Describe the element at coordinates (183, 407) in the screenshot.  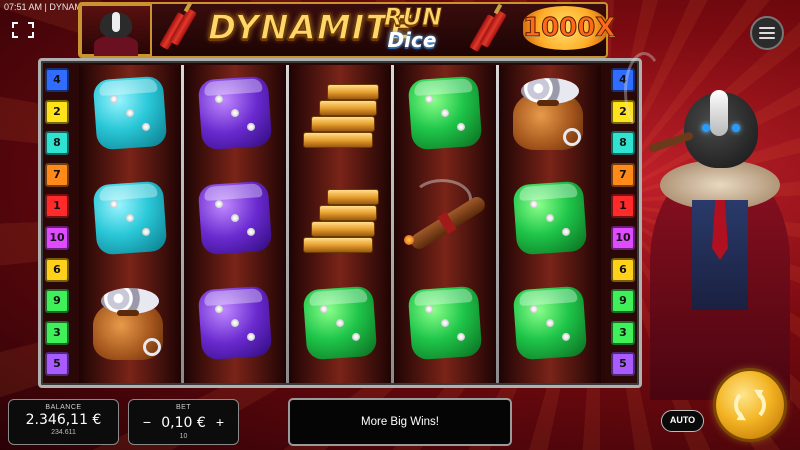
I see `bet-label: BET` at that location.